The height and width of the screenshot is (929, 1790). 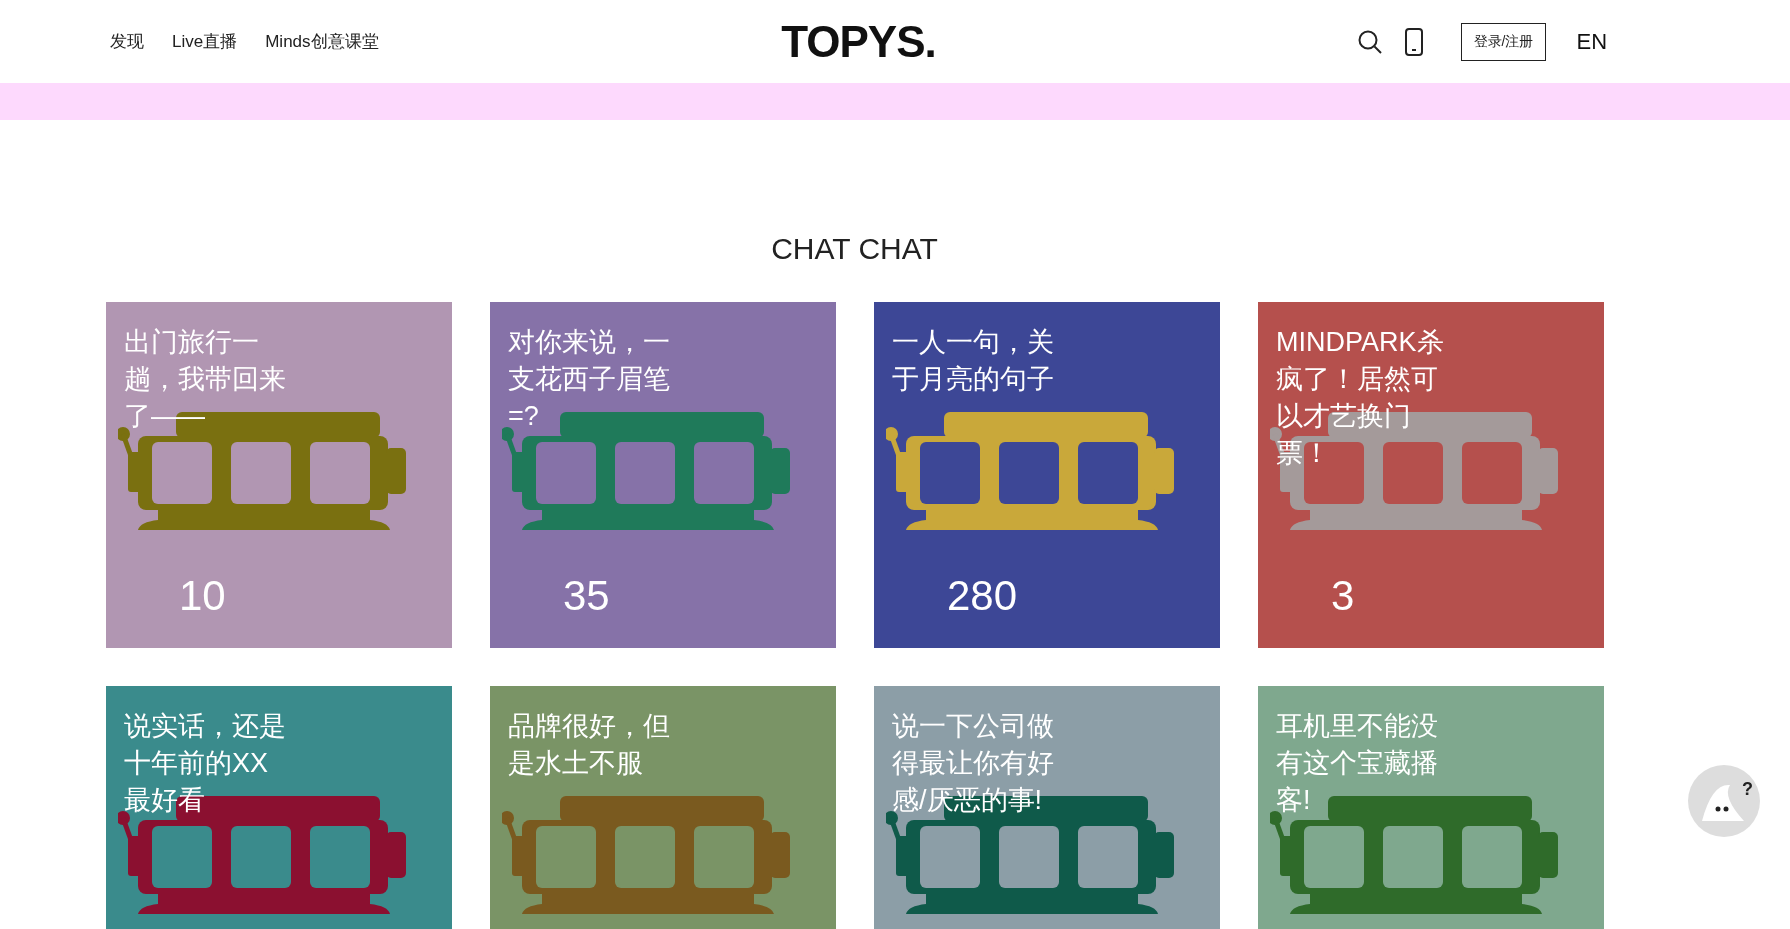 I want to click on card-title: 说一下公司做得最让你有好感/厌恶的事!, so click(x=973, y=763).